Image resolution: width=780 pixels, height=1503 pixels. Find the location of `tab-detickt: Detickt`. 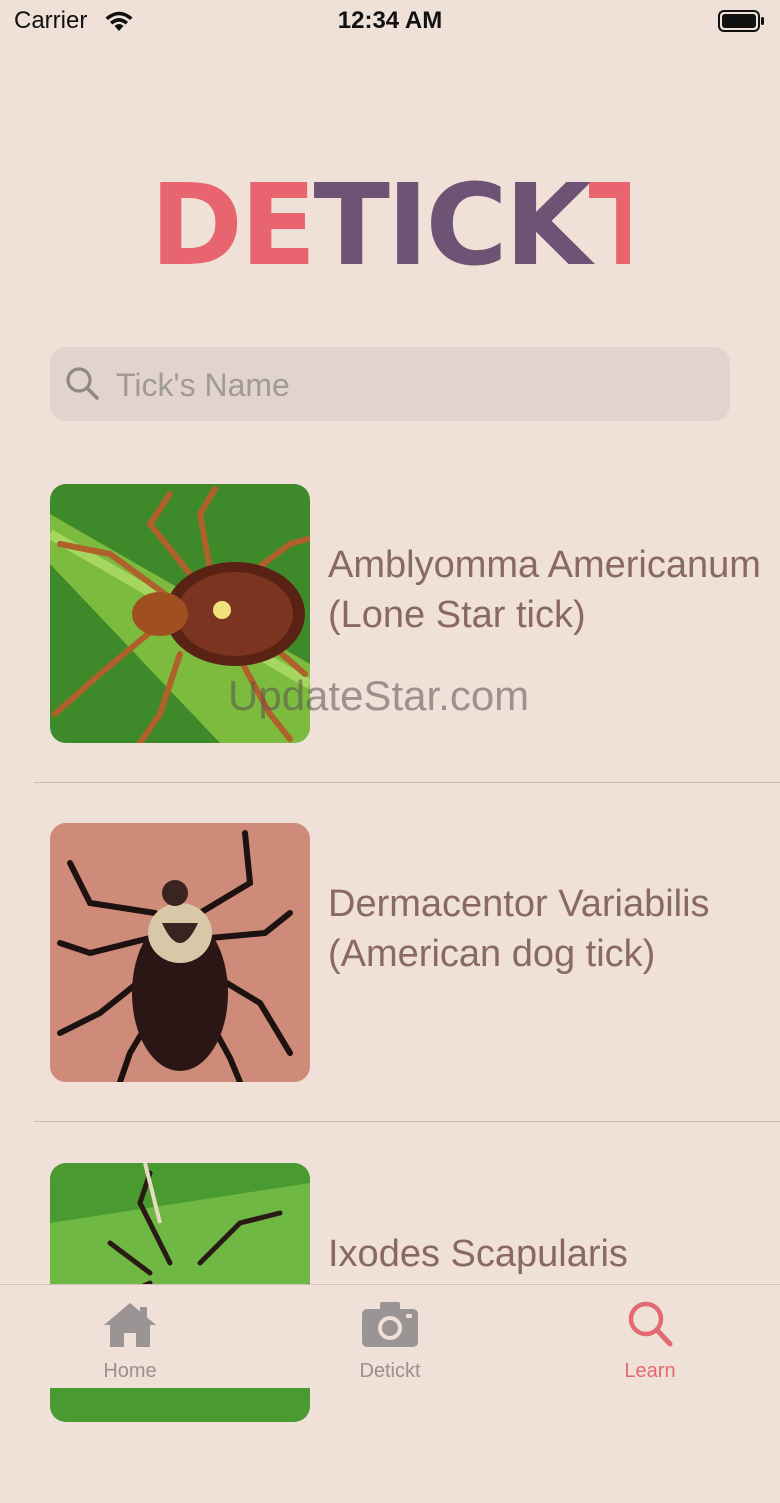

tab-detickt: Detickt is located at coordinates (390, 1336).